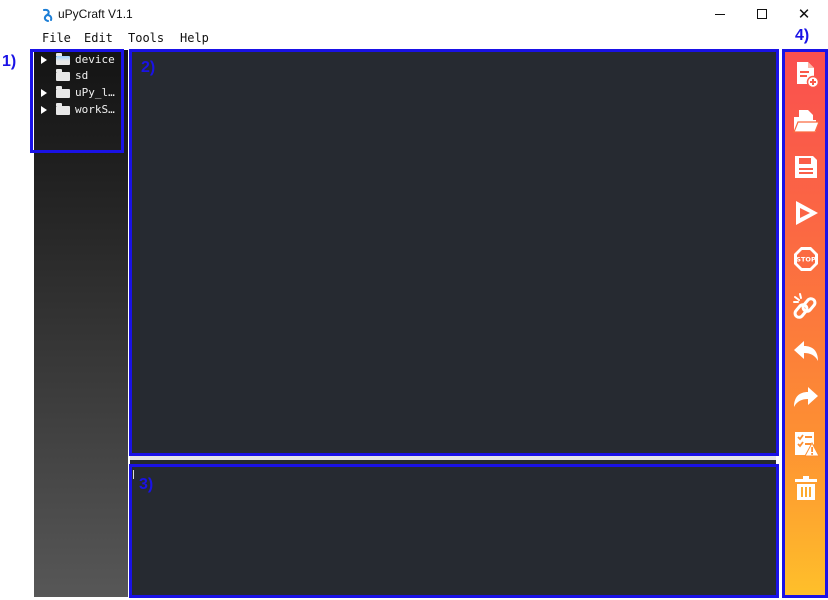 Image resolution: width=828 pixels, height=600 pixels. I want to click on menu-bar: File Edit Tools Help, so click(430, 38).